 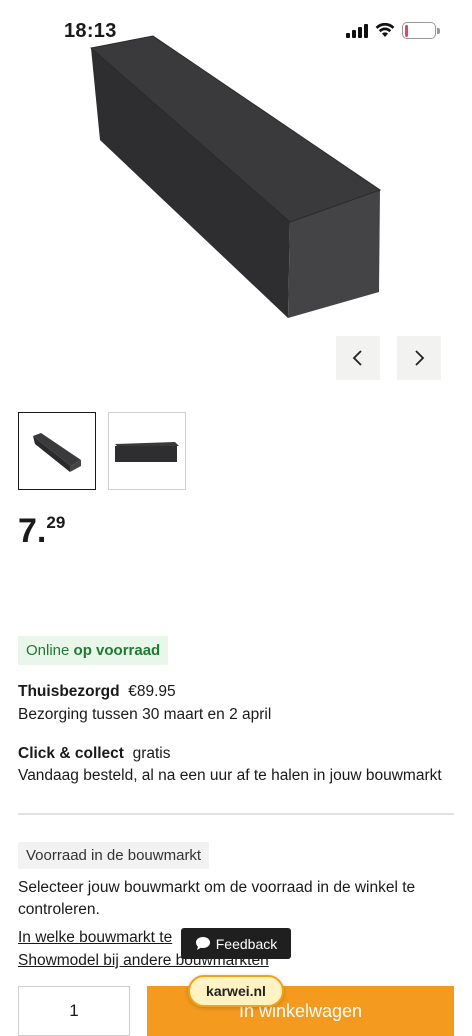 What do you see at coordinates (236, 991) in the screenshot?
I see `browser-address-pill: karwei.nl` at bounding box center [236, 991].